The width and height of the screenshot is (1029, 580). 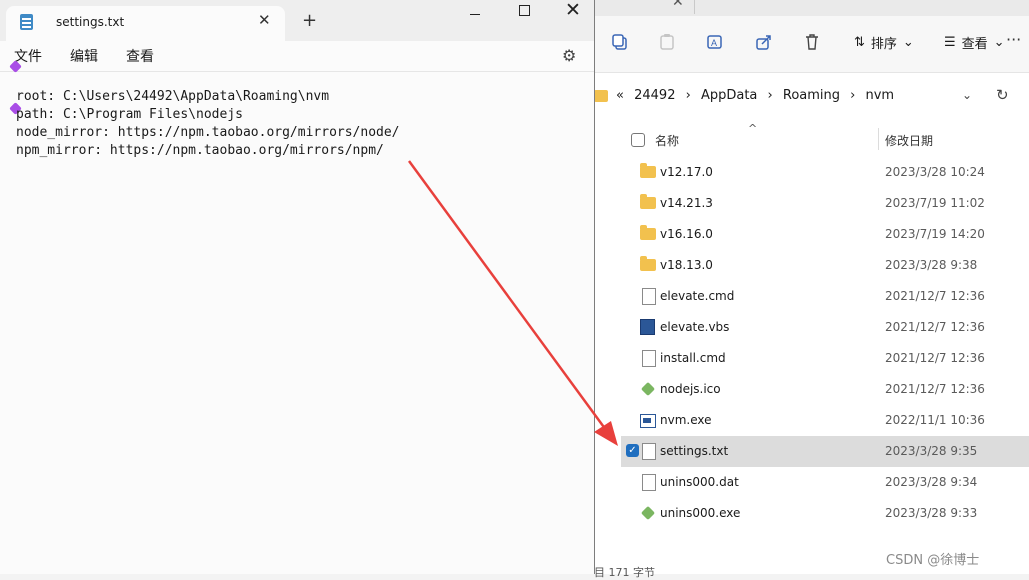 I want to click on sort-ascending-icon: ^, so click(x=753, y=128).